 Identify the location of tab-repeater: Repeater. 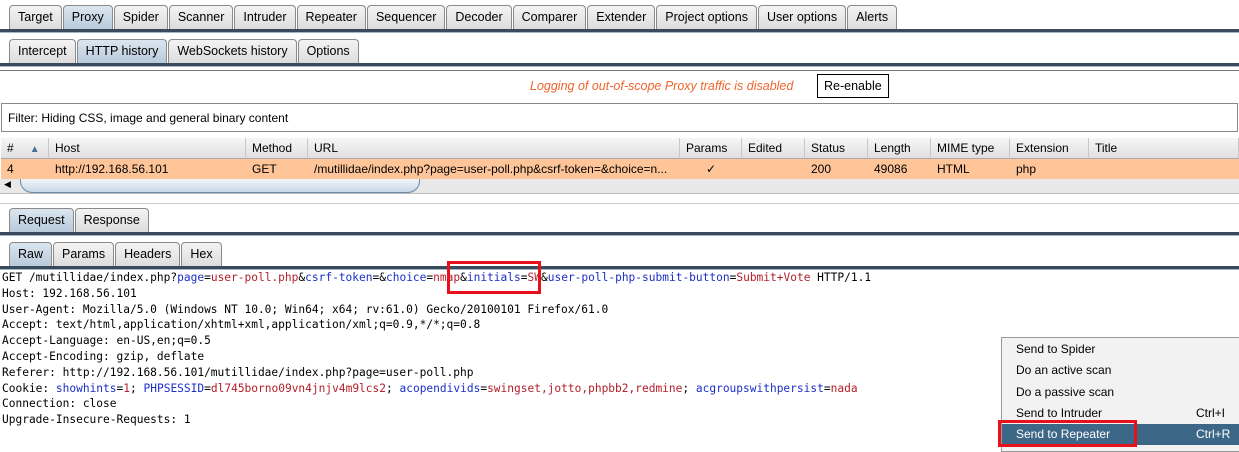
(331, 17).